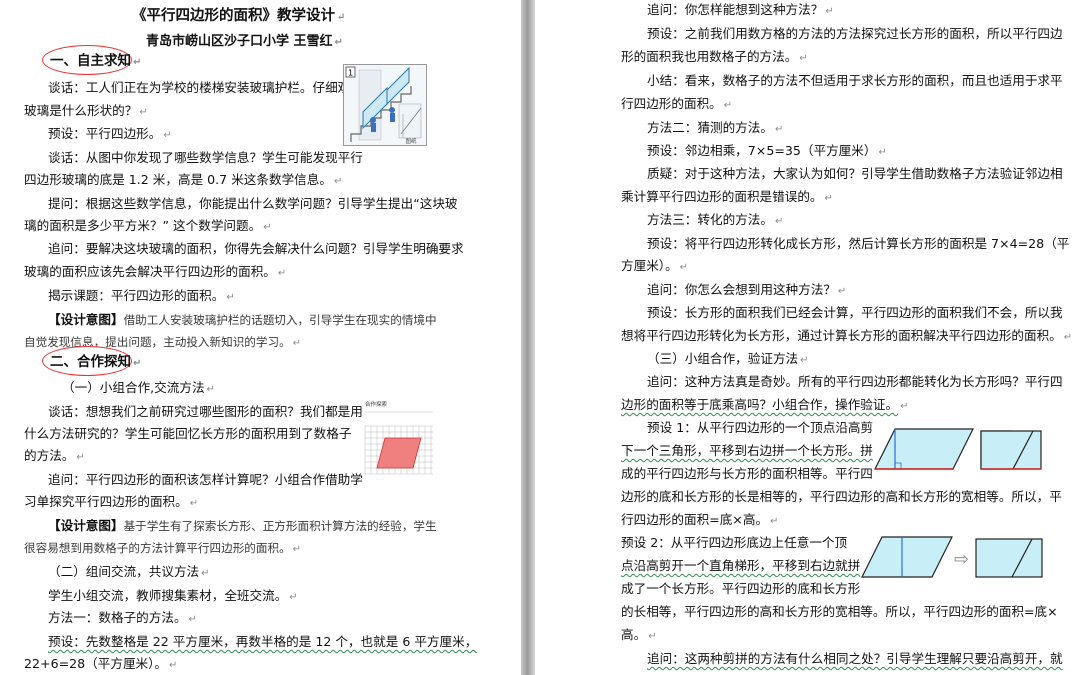  What do you see at coordinates (163, 548) in the screenshot?
I see `design-intent-cont: 很容易想到用数格子的方法计算平行四边形的面积。 ↵` at bounding box center [163, 548].